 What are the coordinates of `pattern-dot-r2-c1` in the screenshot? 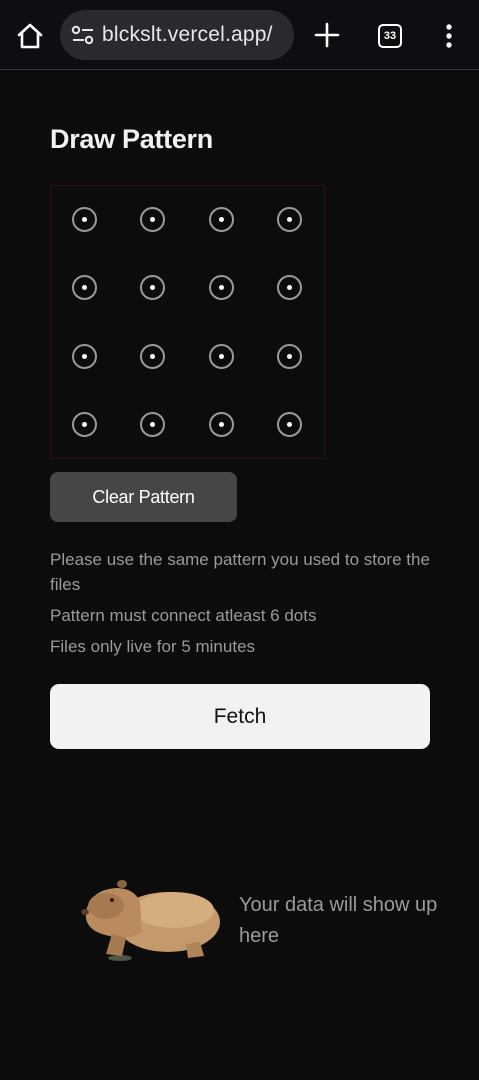 It's located at (84, 288).